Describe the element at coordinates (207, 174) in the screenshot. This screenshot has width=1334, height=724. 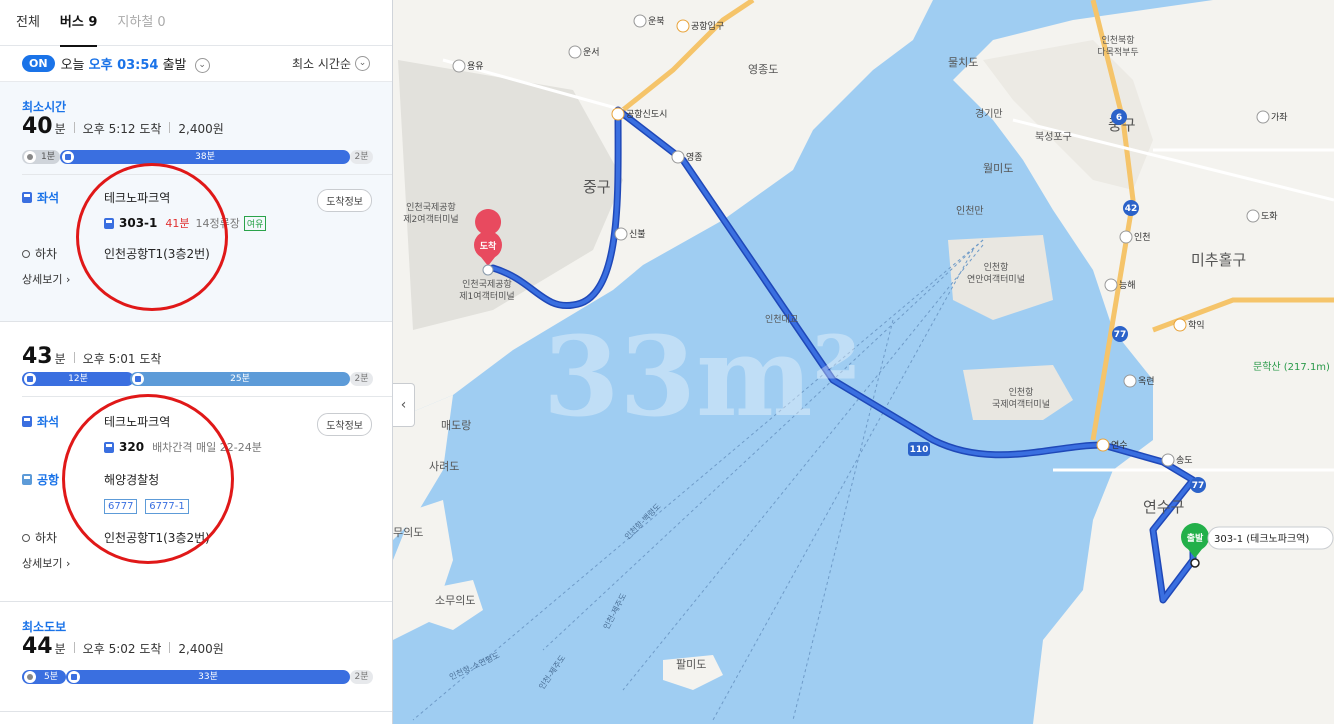
I see `divider` at that location.